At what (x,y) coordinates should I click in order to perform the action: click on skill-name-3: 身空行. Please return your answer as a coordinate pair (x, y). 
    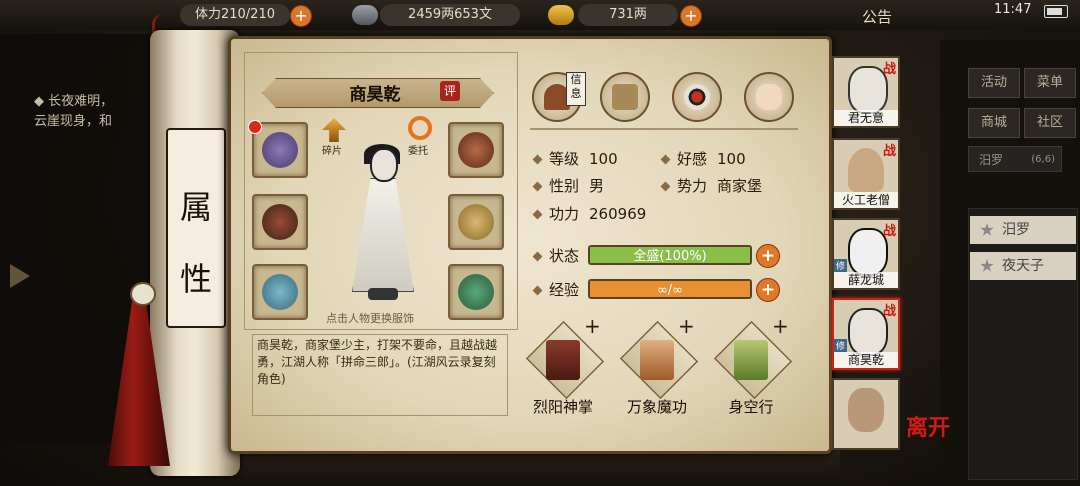
    Looking at the image, I should click on (751, 407).